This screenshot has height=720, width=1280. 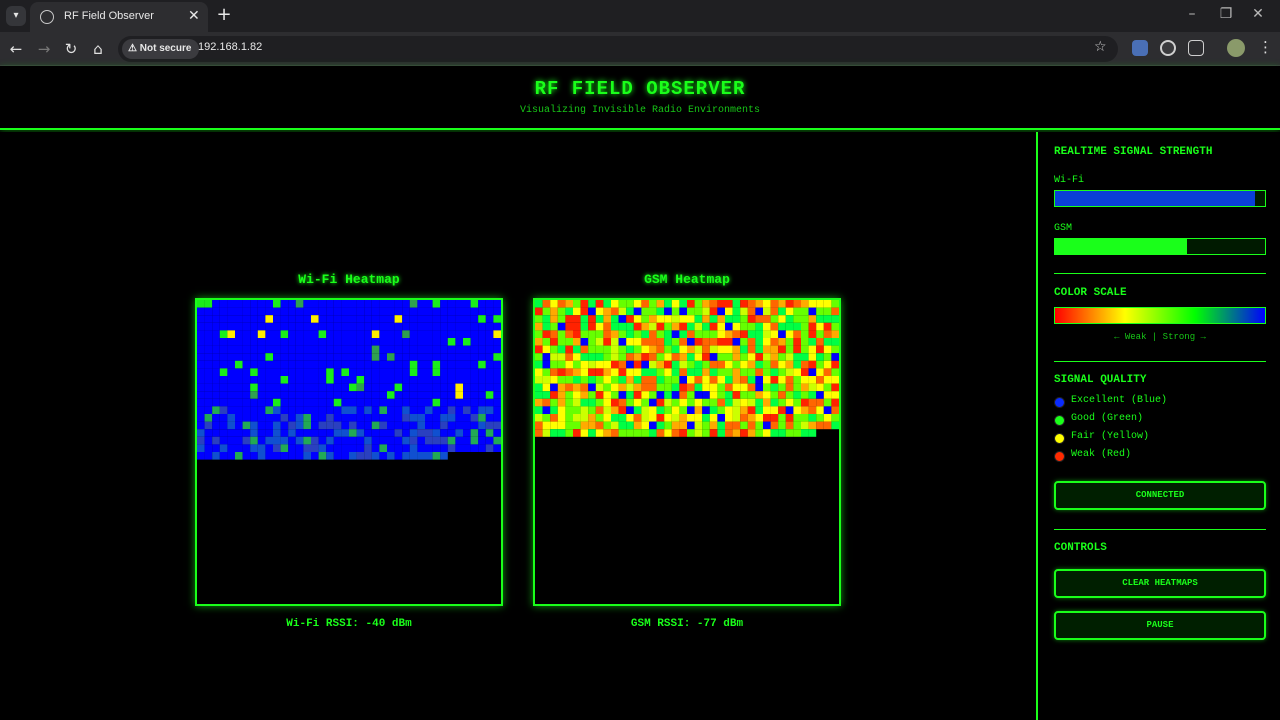 I want to click on clear-heatmaps-button: CLEAR HEATMAPS, so click(x=1160, y=583).